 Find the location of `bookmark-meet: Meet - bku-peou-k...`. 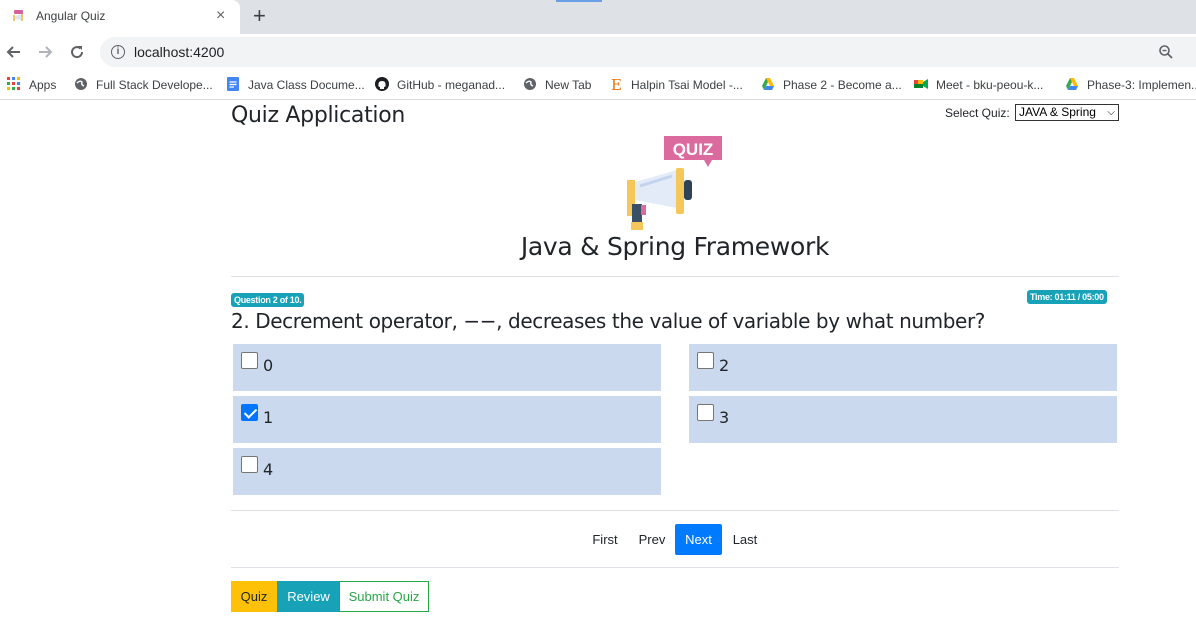

bookmark-meet: Meet - bku-peou-k... is located at coordinates (978, 84).